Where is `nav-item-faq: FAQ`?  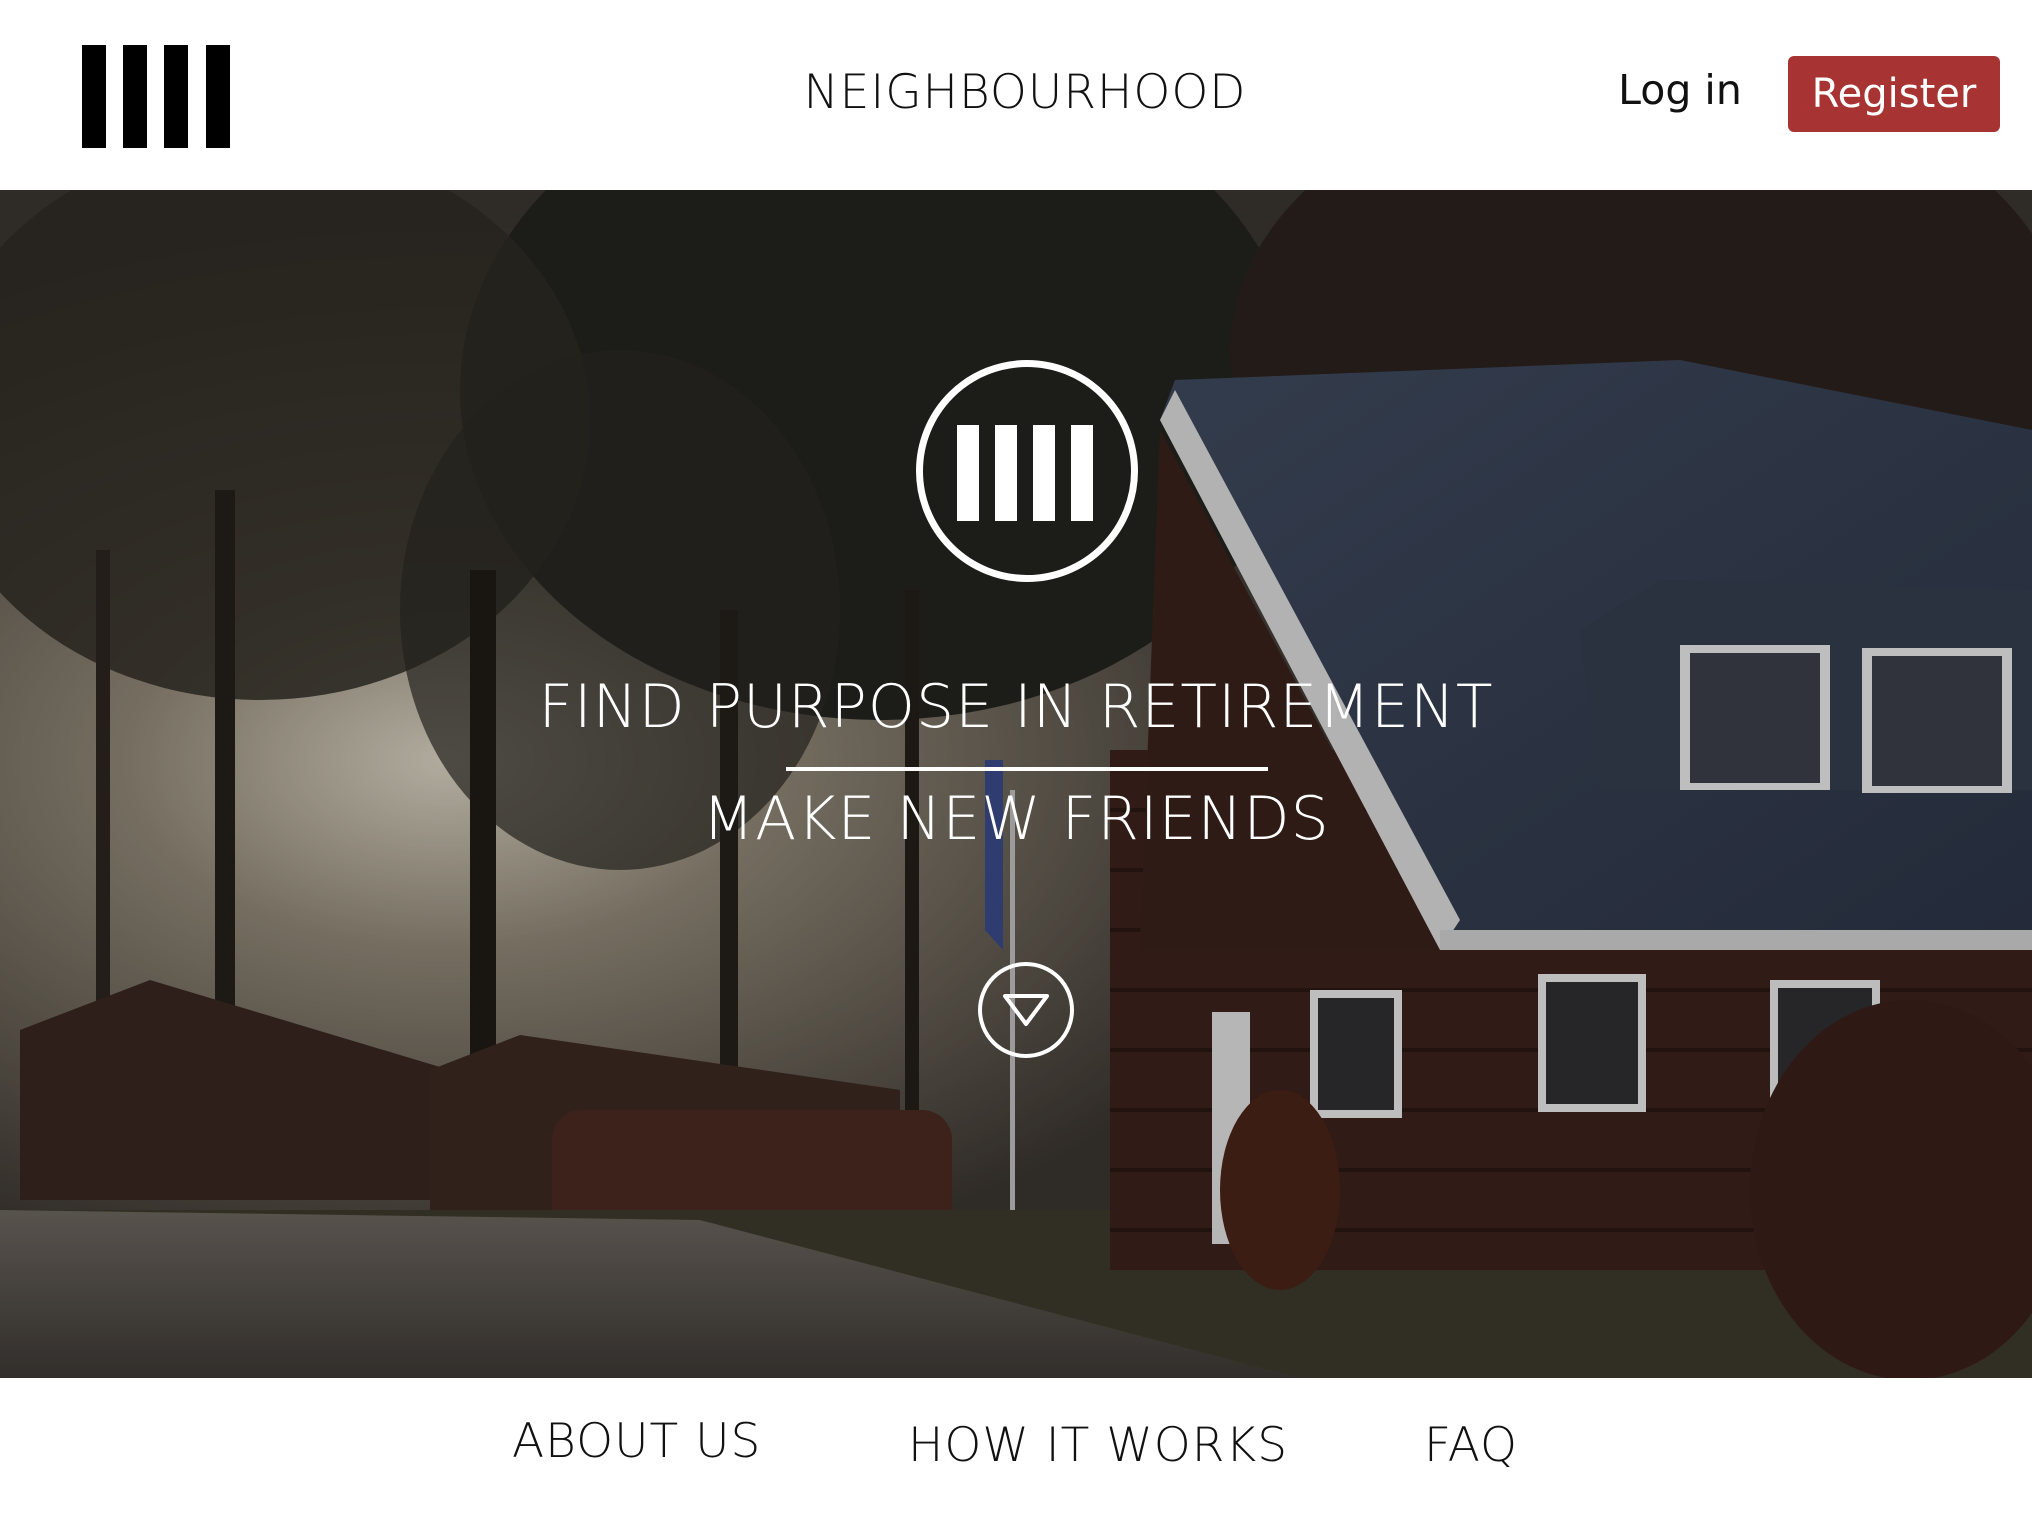 nav-item-faq: FAQ is located at coordinates (1471, 1445).